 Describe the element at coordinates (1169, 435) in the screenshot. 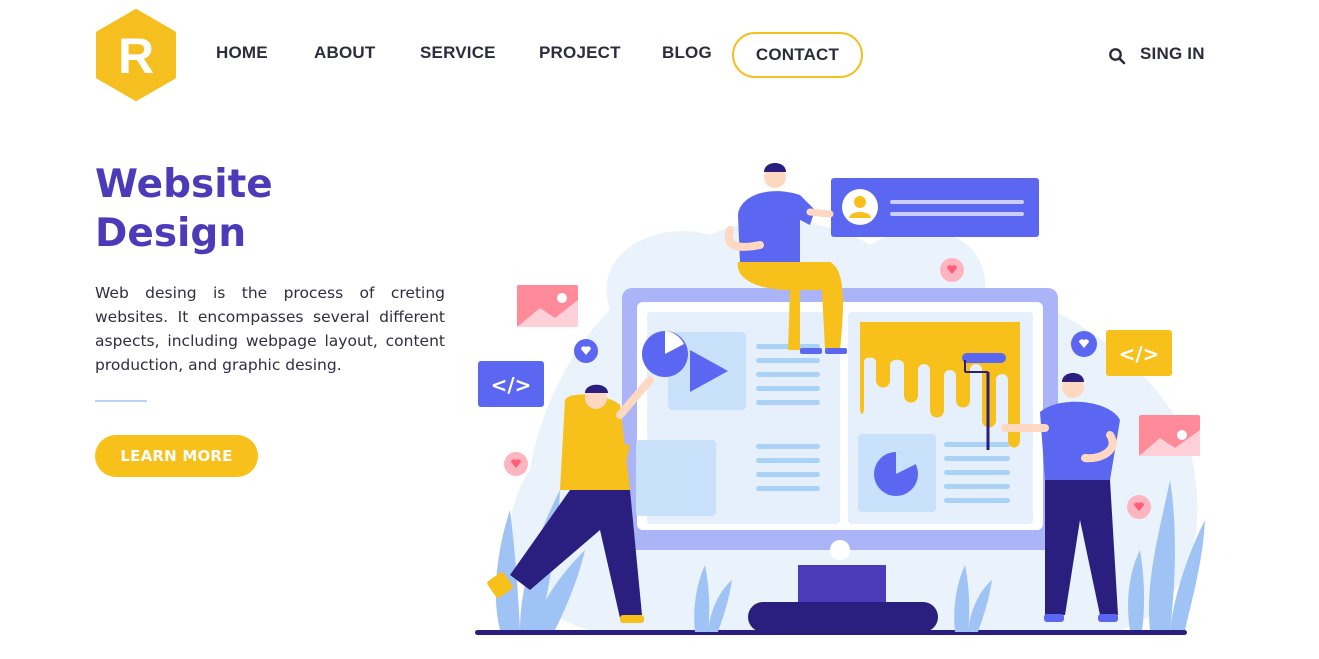

I see `image-card-right` at that location.